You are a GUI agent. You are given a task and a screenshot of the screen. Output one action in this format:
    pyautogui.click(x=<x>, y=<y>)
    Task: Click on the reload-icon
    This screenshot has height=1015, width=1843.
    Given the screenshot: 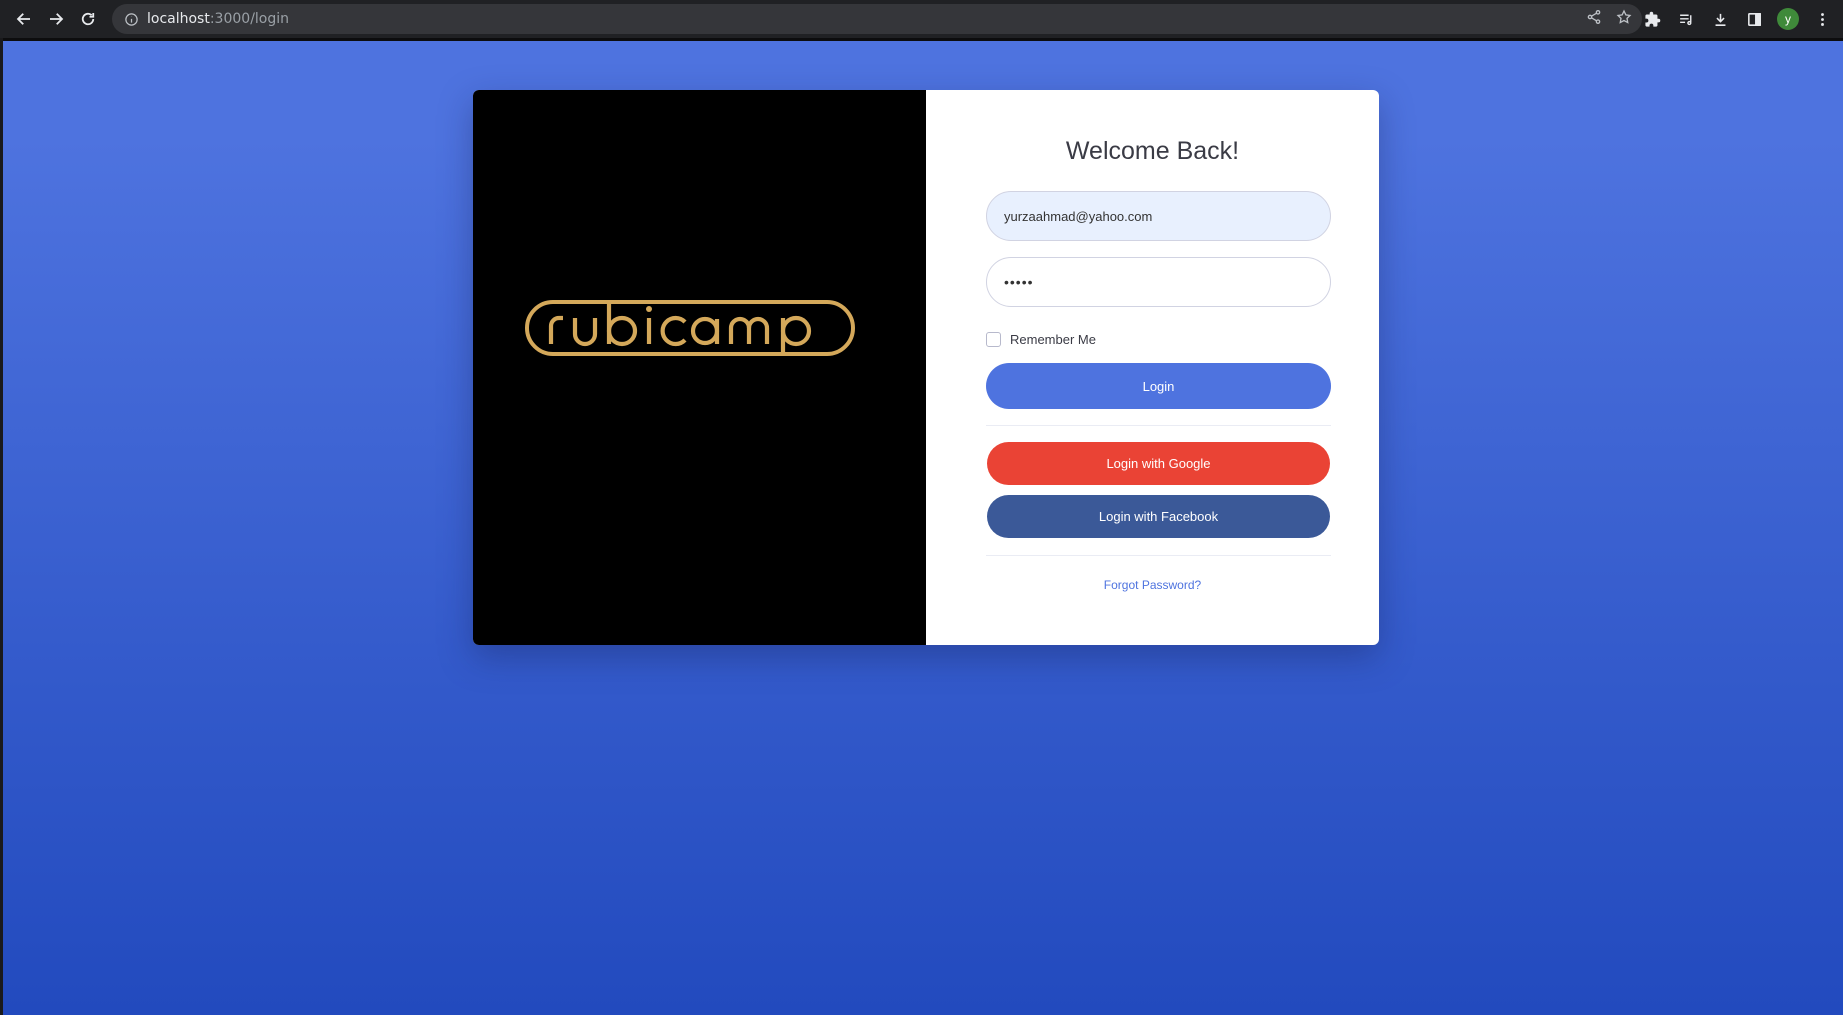 What is the action you would take?
    pyautogui.click(x=88, y=19)
    